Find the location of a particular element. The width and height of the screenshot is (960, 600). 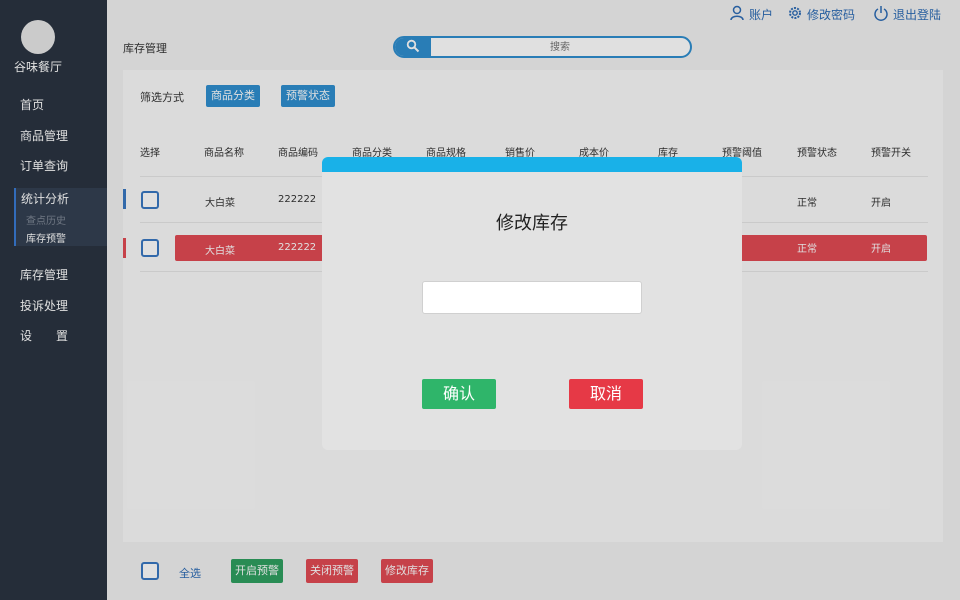

dialog-title: 修改库存 is located at coordinates (532, 223).